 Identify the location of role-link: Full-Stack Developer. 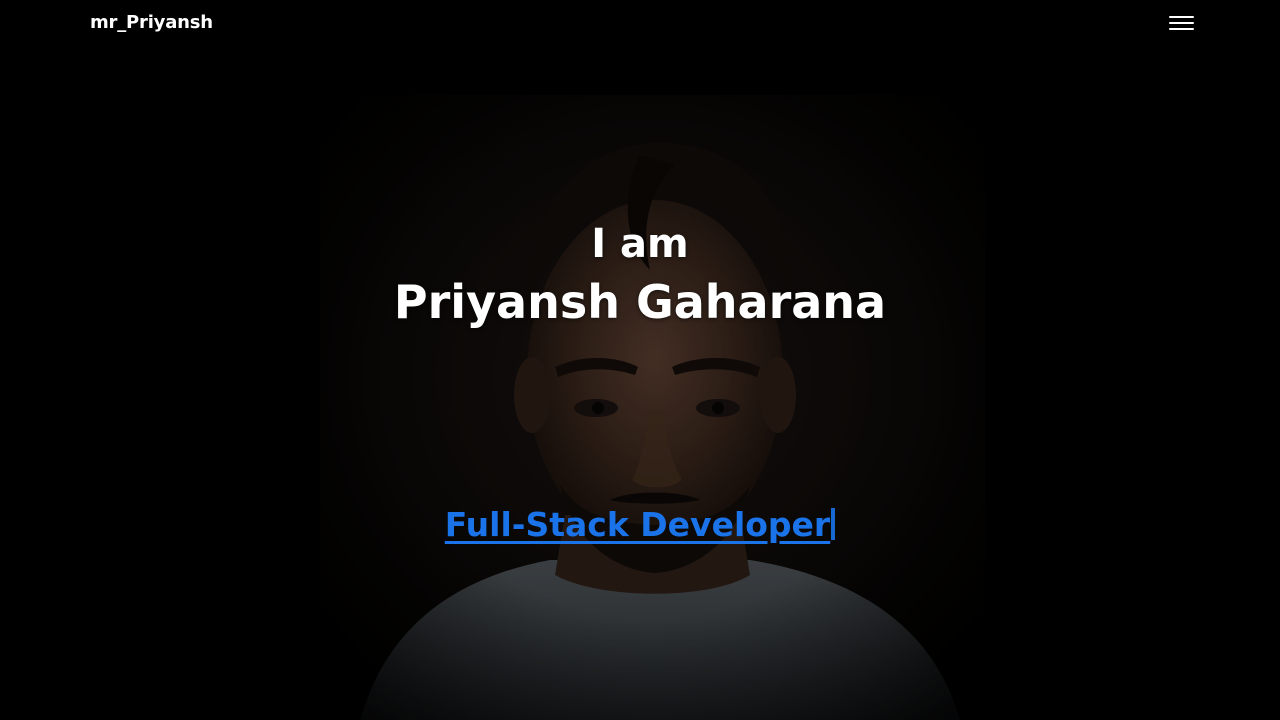
(637, 524).